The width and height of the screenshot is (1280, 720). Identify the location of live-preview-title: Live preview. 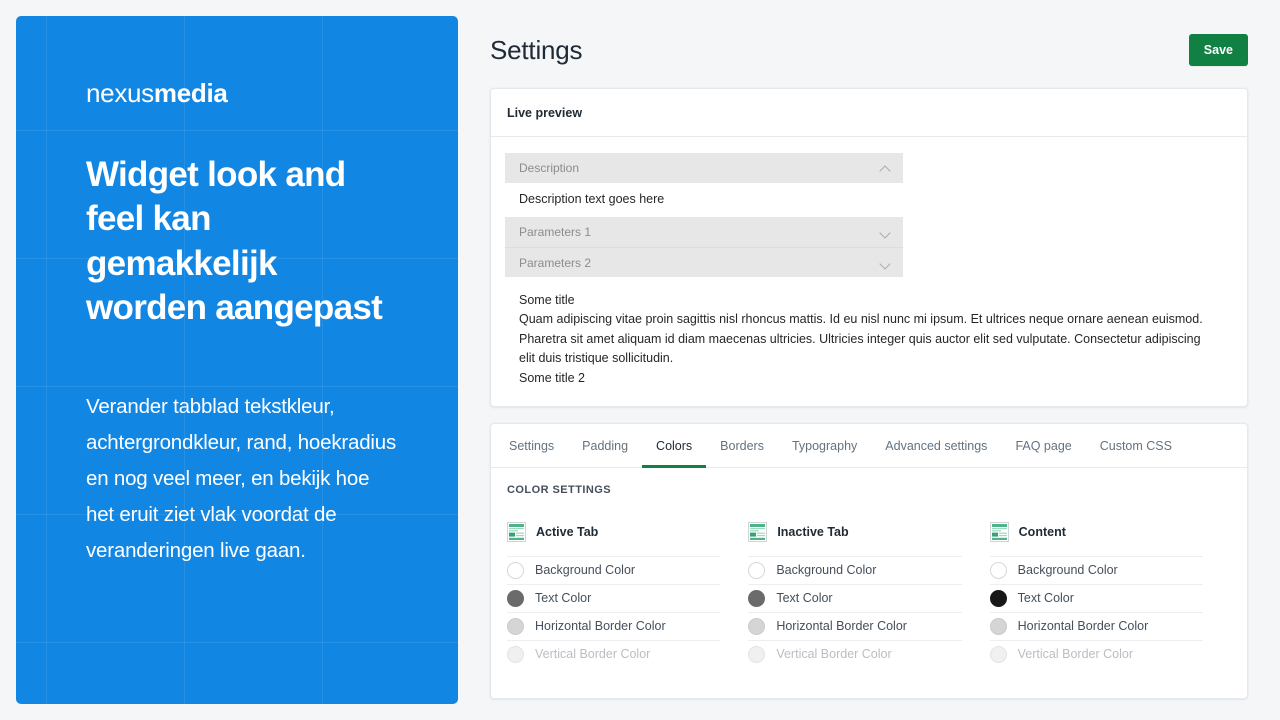
(869, 113).